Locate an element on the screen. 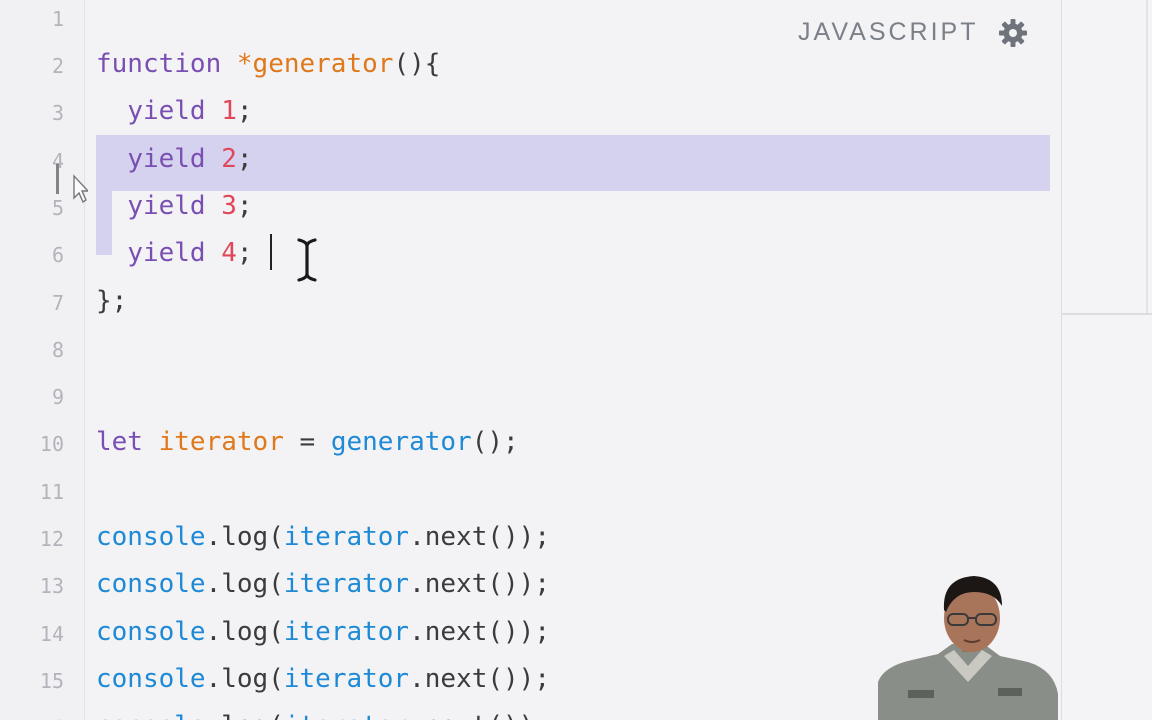  code-token: generator is located at coordinates (401, 442).